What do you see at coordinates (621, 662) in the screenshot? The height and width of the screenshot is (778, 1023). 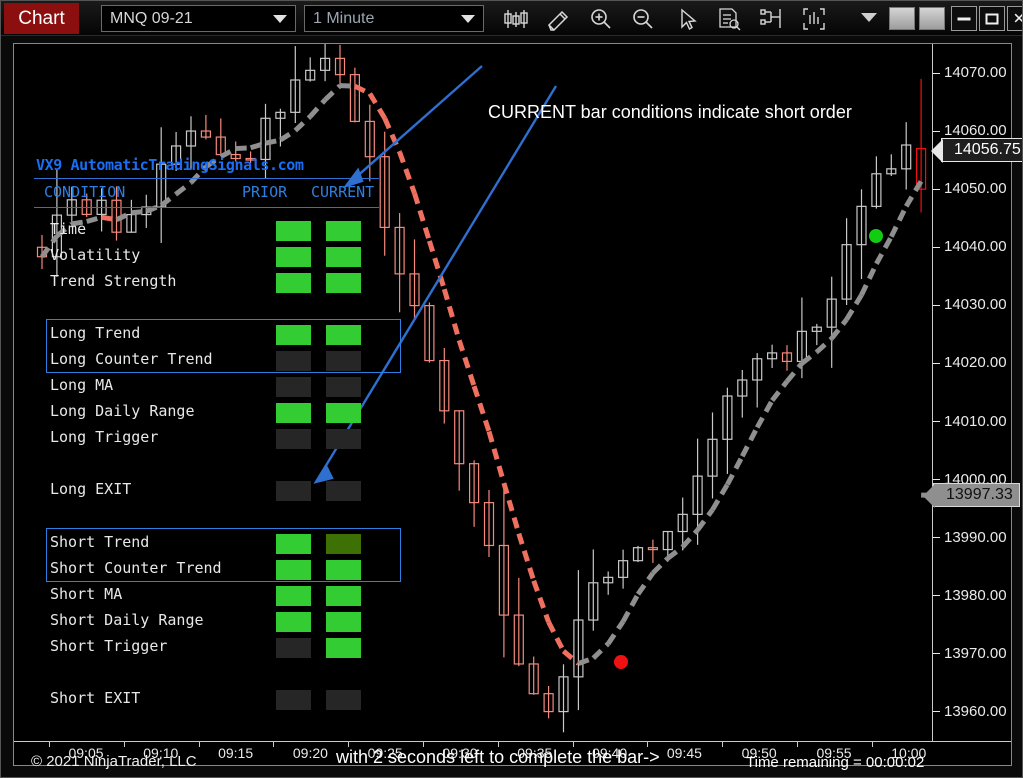 I see `sell-signal-dot` at bounding box center [621, 662].